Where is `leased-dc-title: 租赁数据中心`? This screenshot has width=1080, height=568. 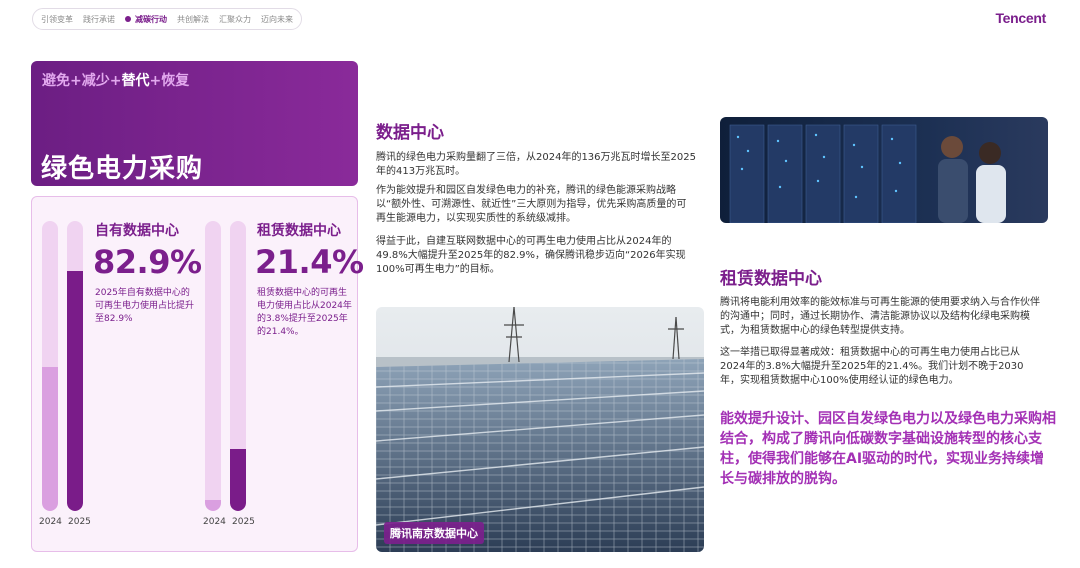
leased-dc-title: 租赁数据中心 is located at coordinates (299, 231).